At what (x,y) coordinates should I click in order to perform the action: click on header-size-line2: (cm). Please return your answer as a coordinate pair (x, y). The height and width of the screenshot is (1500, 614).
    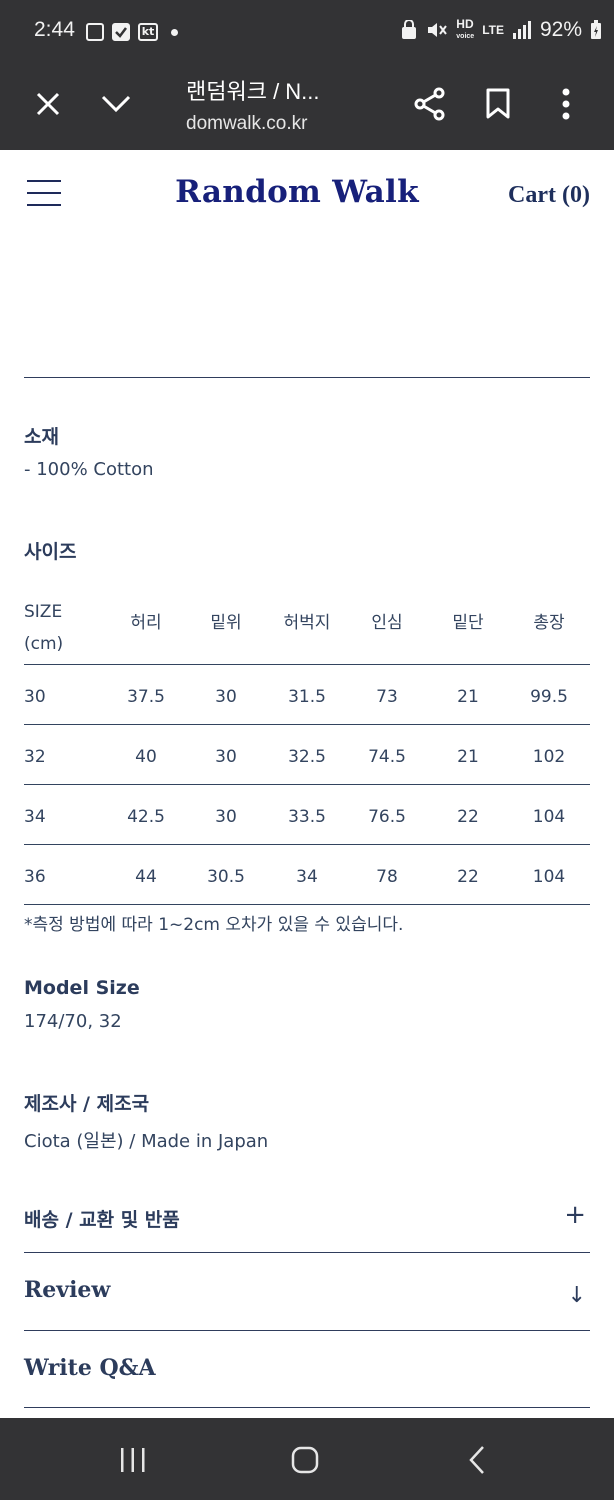
    Looking at the image, I should click on (44, 644).